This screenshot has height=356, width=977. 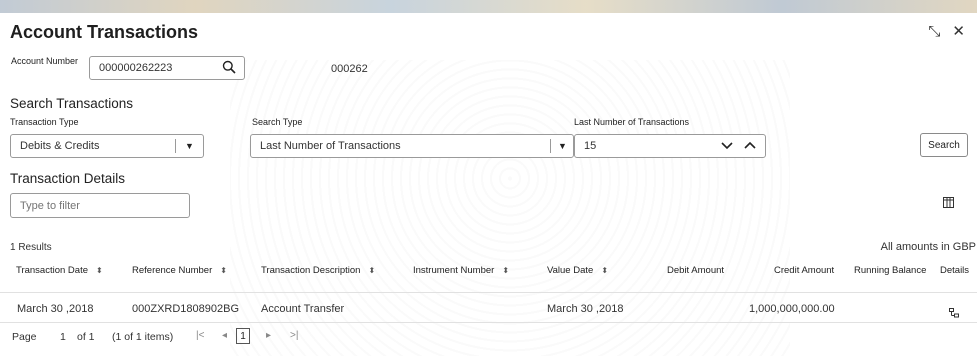 What do you see at coordinates (804, 270) in the screenshot?
I see `column-header-credit-amount: Credit Amount` at bounding box center [804, 270].